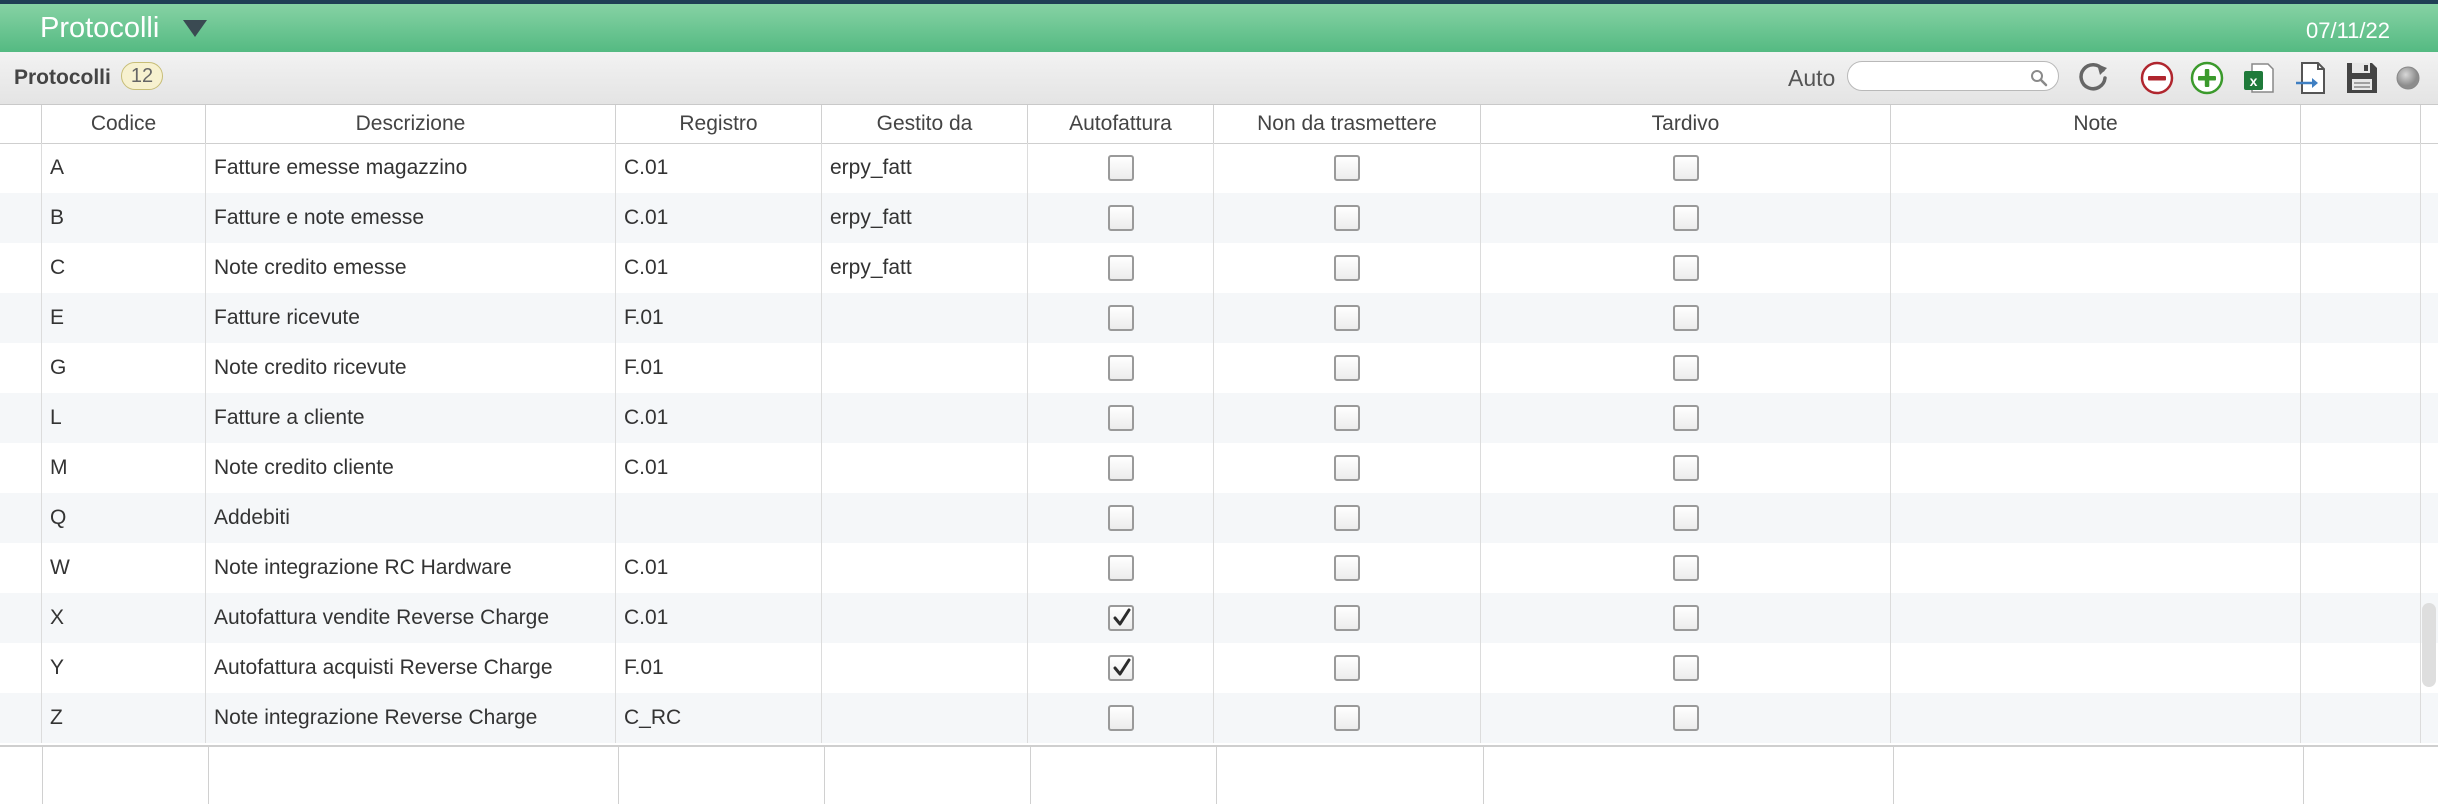  Describe the element at coordinates (2207, 78) in the screenshot. I see `add-row-button` at that location.